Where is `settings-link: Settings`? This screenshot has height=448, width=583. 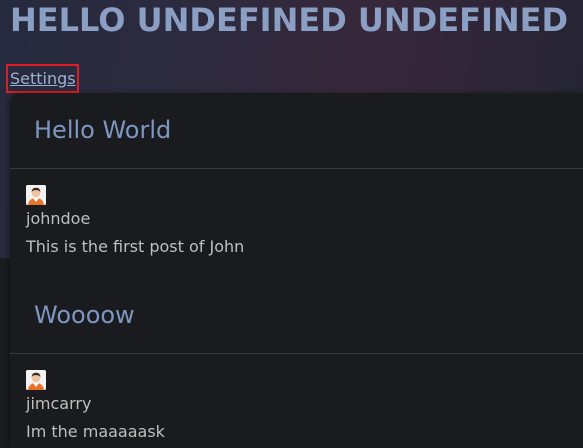
settings-link: Settings is located at coordinates (42, 78).